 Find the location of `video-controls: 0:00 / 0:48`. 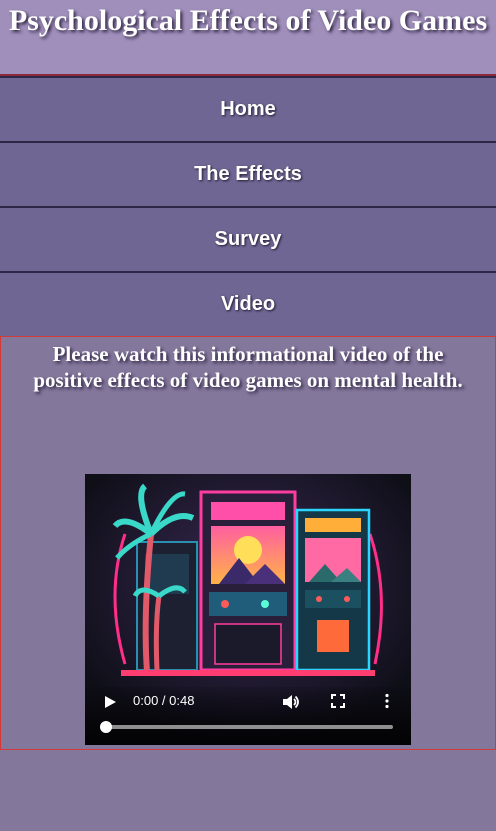

video-controls: 0:00 / 0:48 is located at coordinates (248, 716).